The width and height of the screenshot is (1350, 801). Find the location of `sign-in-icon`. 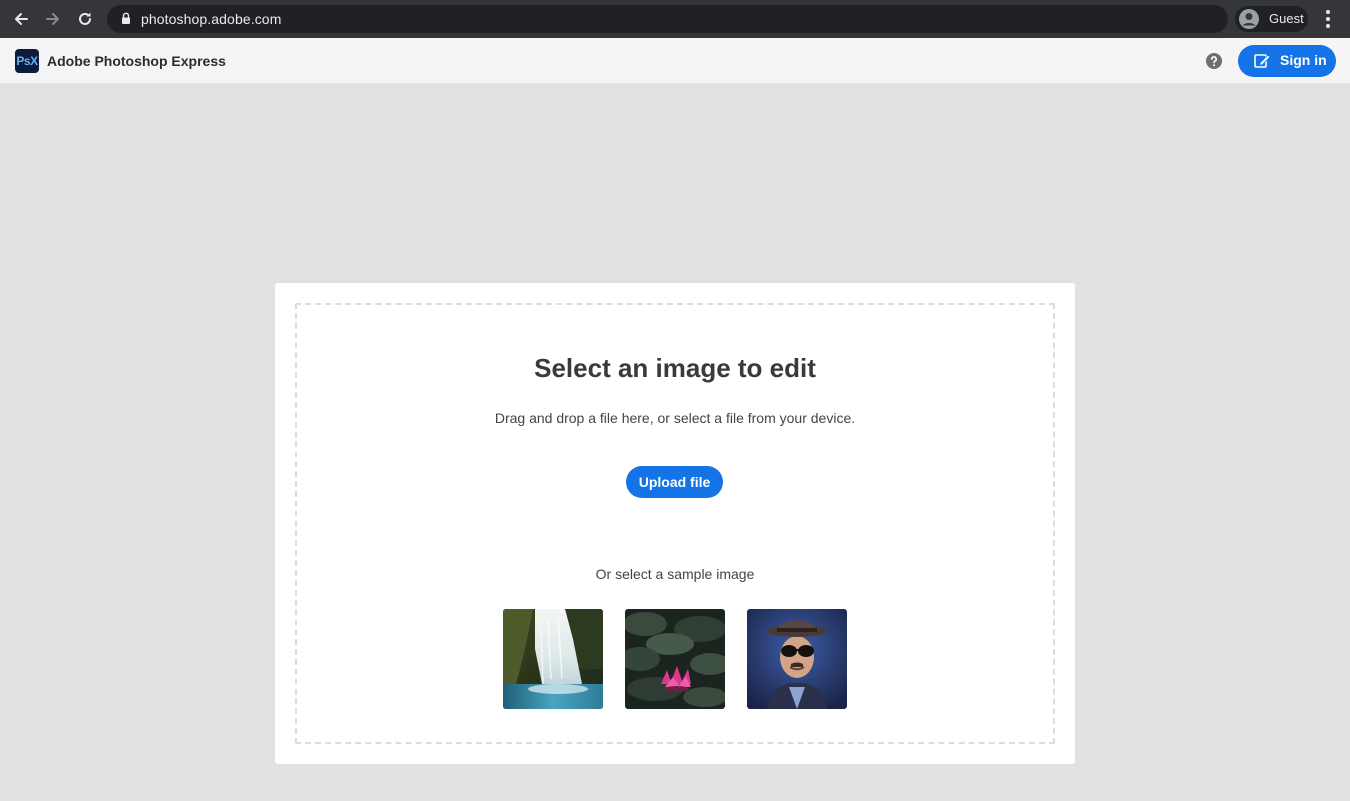

sign-in-icon is located at coordinates (1262, 61).